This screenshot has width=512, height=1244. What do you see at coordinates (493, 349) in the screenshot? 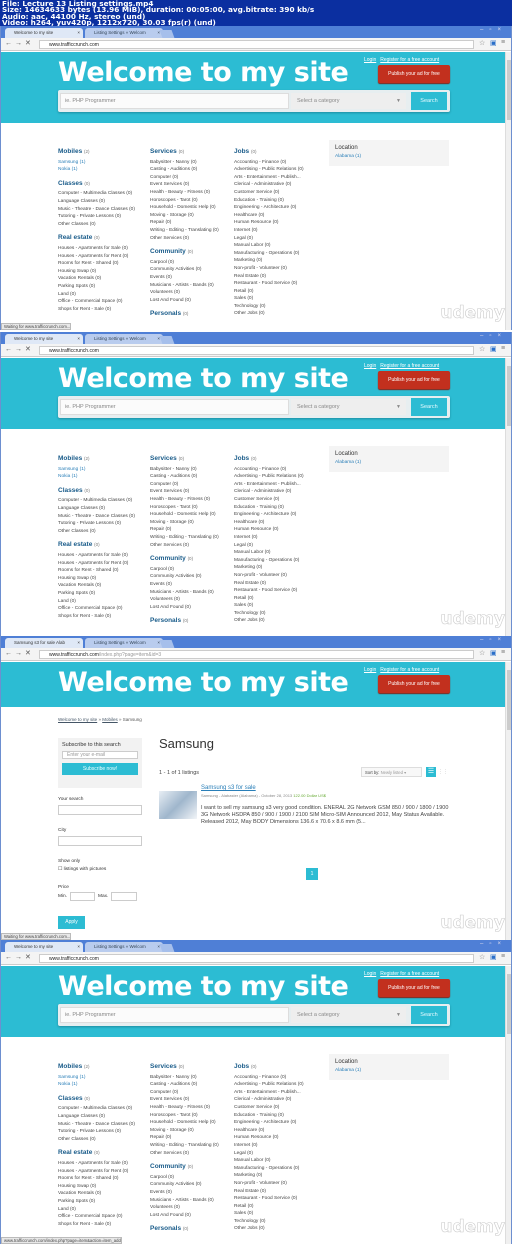
I see `extension-icon: ▣` at bounding box center [493, 349].